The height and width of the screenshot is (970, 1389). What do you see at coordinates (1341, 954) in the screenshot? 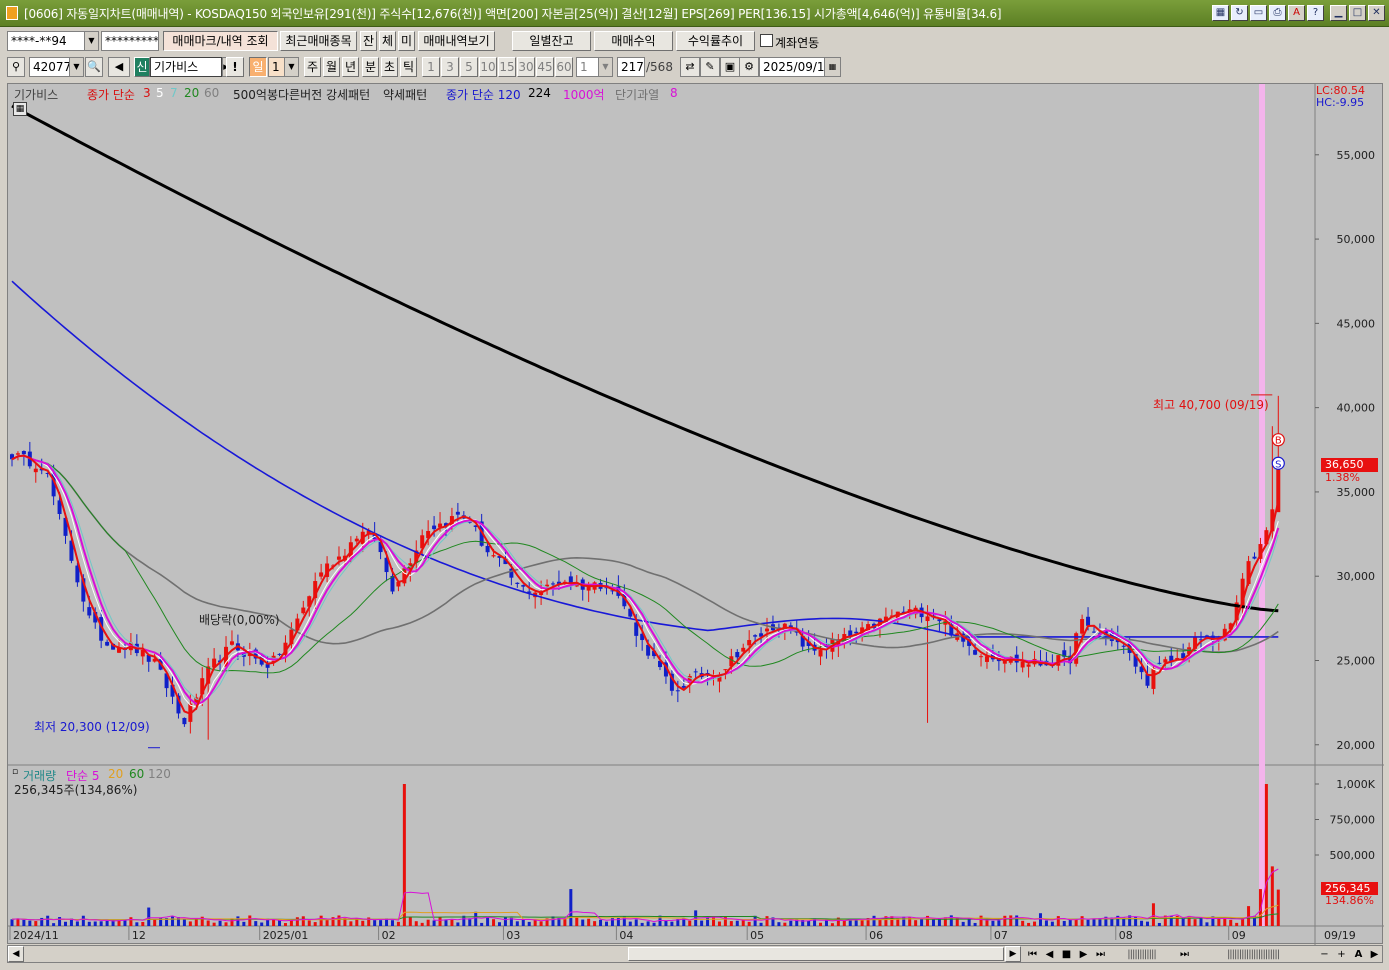
I see `zoom-in-icon: +` at bounding box center [1341, 954].